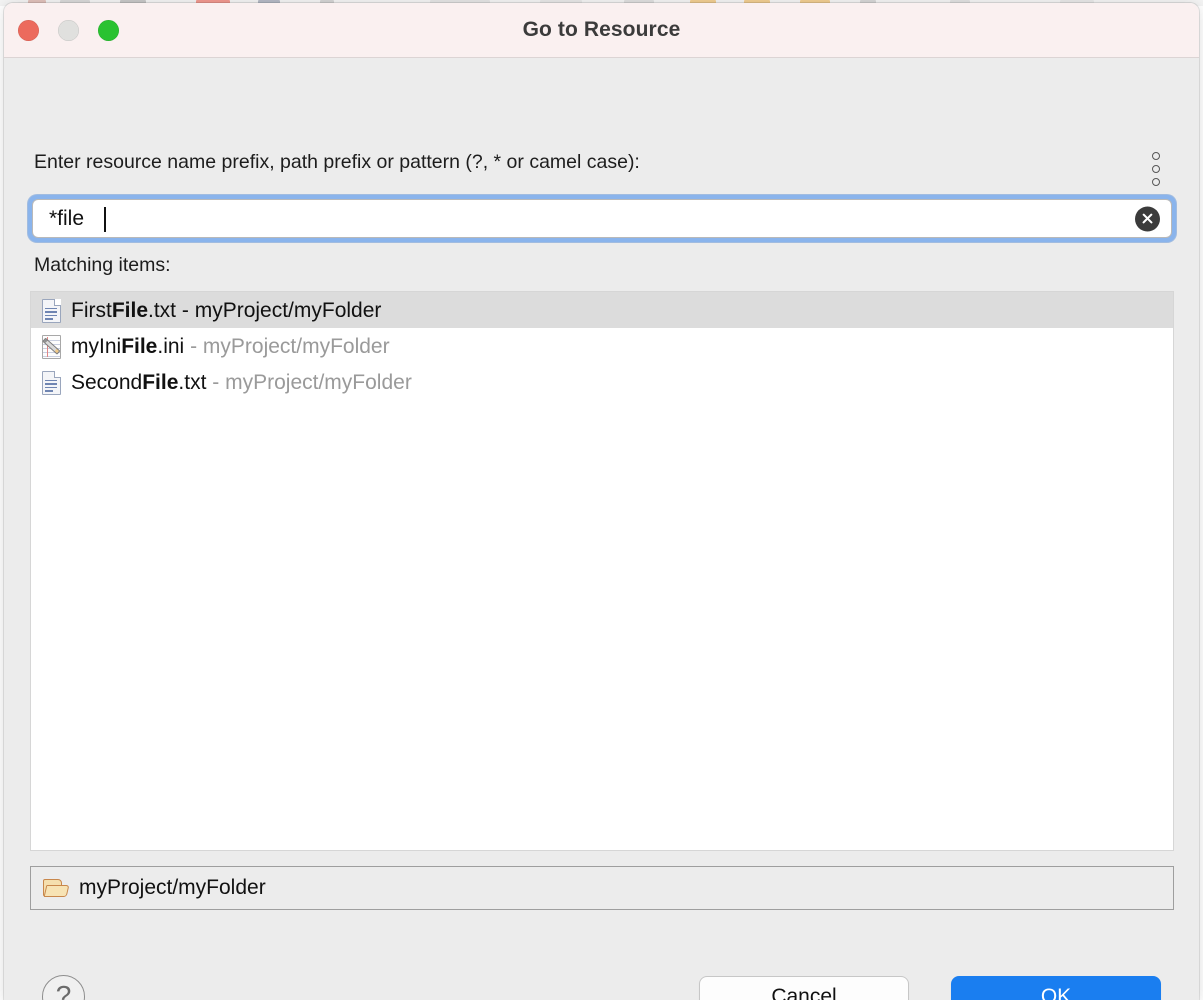  Describe the element at coordinates (602, 346) in the screenshot. I see `list-item: myIniFile.ini - myProject/myFolder` at that location.